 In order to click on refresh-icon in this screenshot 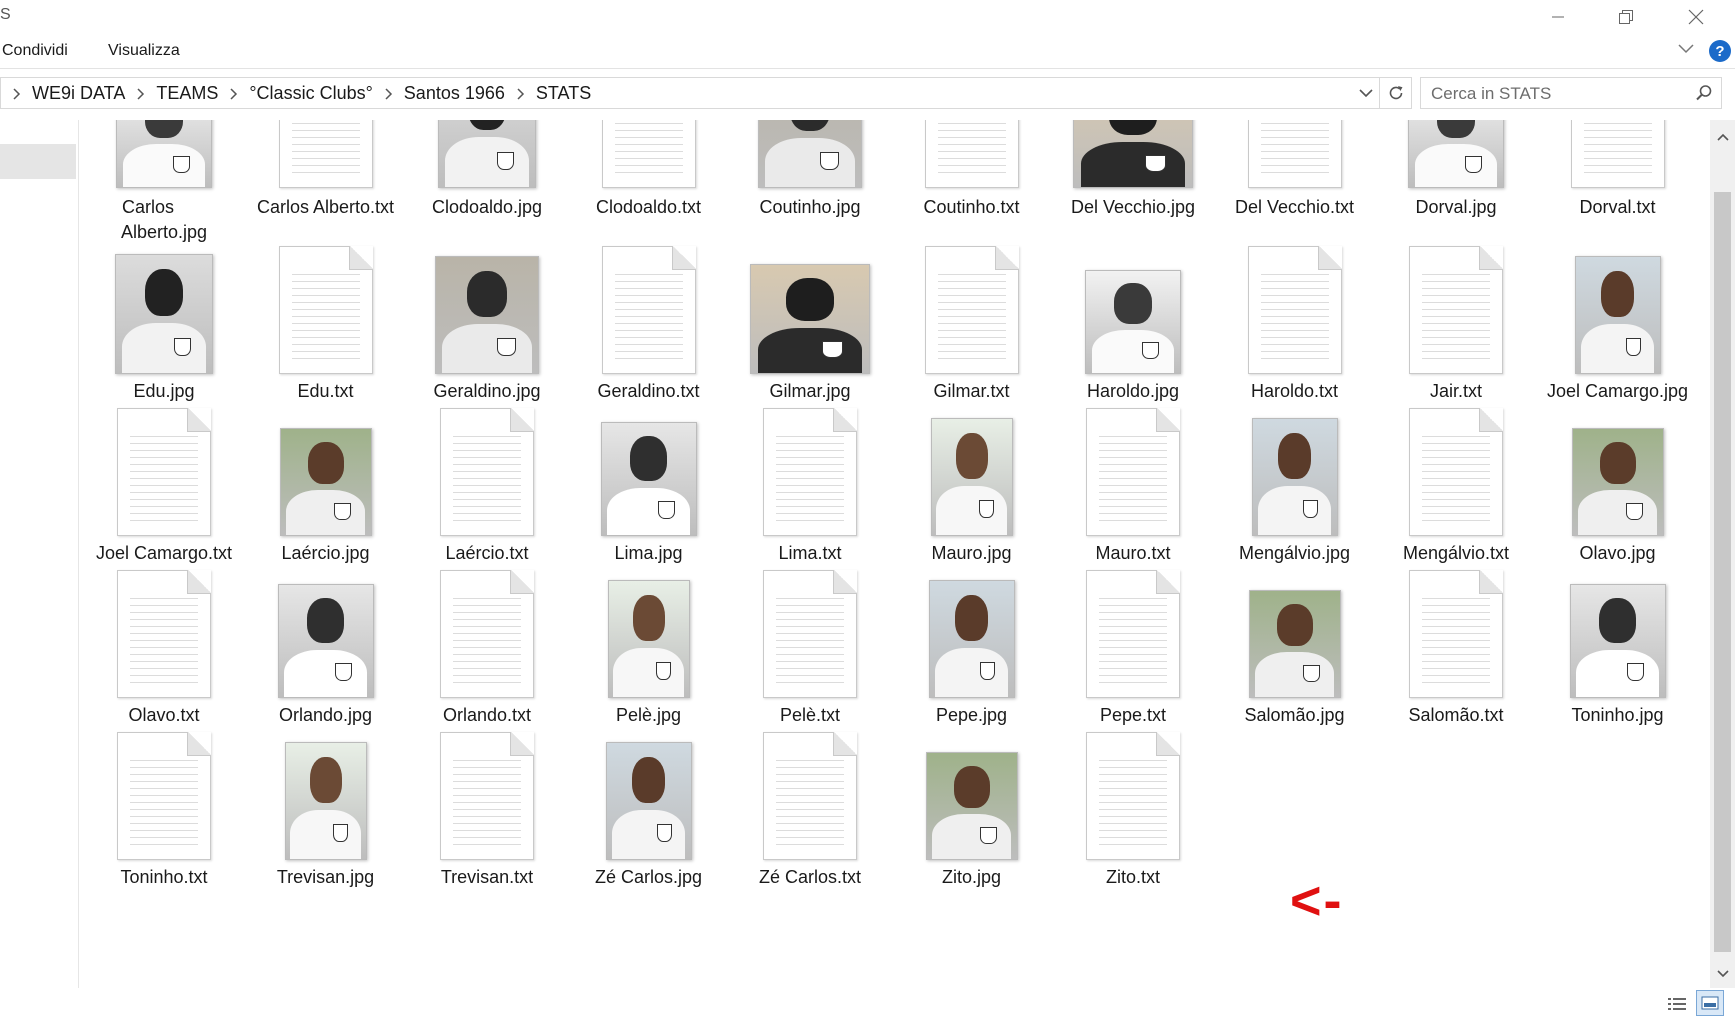, I will do `click(1395, 93)`.